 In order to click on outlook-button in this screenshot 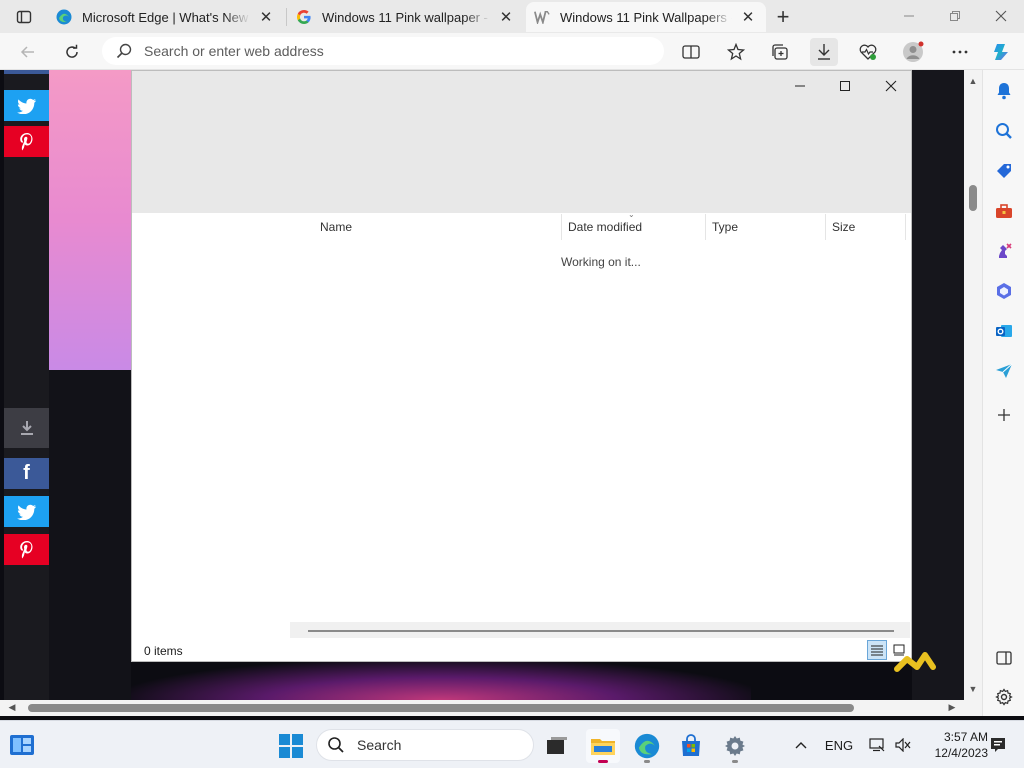, I will do `click(1004, 331)`.